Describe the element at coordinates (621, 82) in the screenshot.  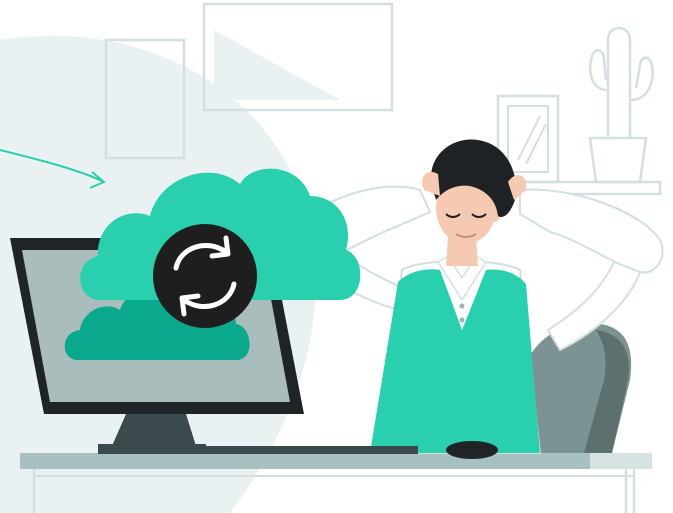
I see `cactus-plant` at that location.